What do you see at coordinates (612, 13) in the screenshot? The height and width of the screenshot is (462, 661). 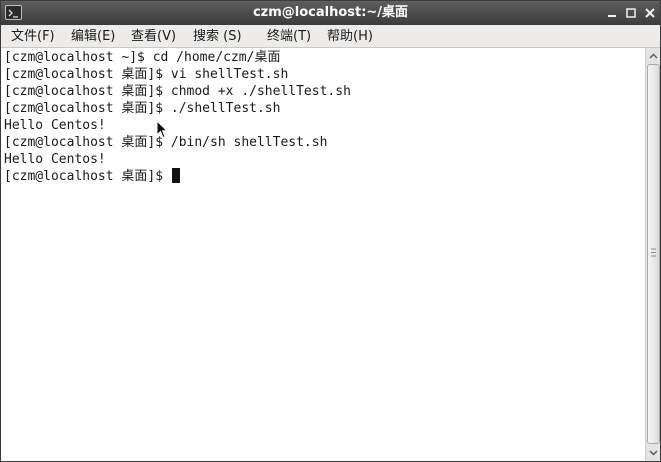 I see `minimize-button` at bounding box center [612, 13].